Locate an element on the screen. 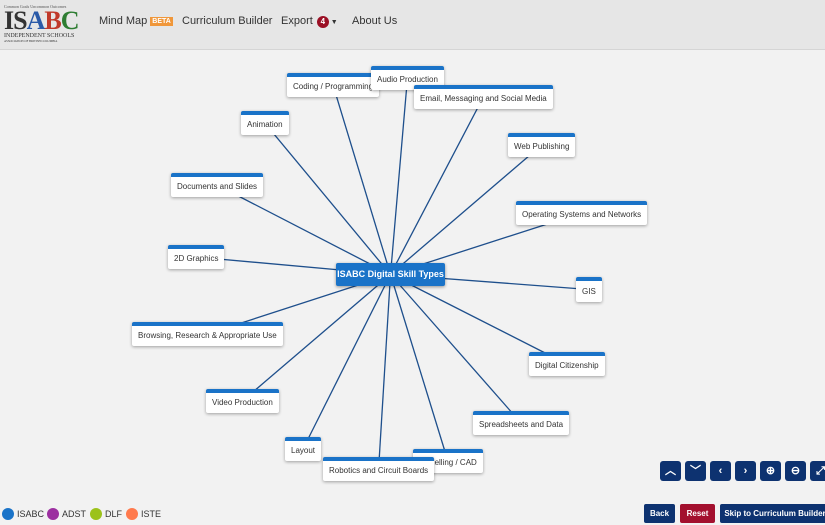  zoom-out-button: ⊖ is located at coordinates (795, 471).